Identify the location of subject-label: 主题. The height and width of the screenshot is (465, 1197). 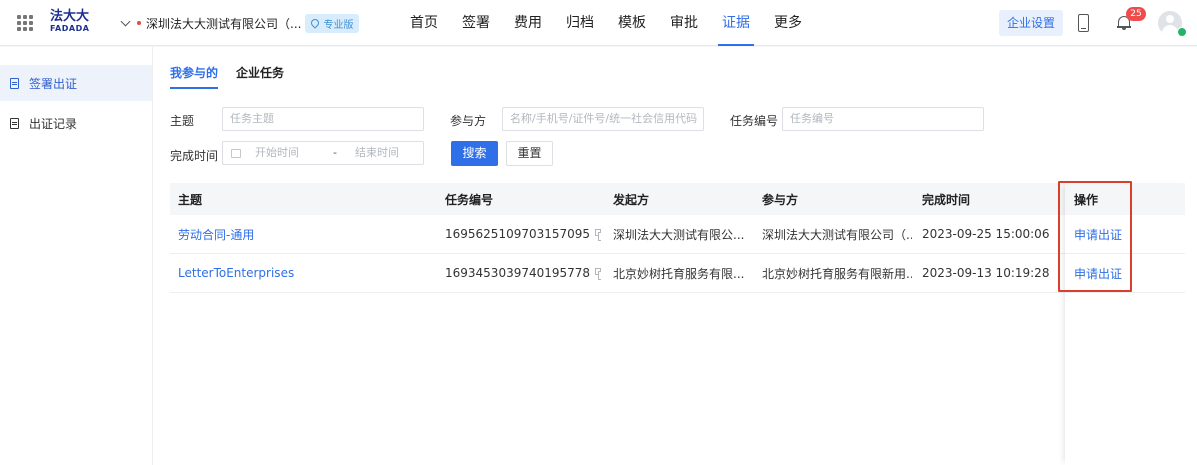
(182, 121).